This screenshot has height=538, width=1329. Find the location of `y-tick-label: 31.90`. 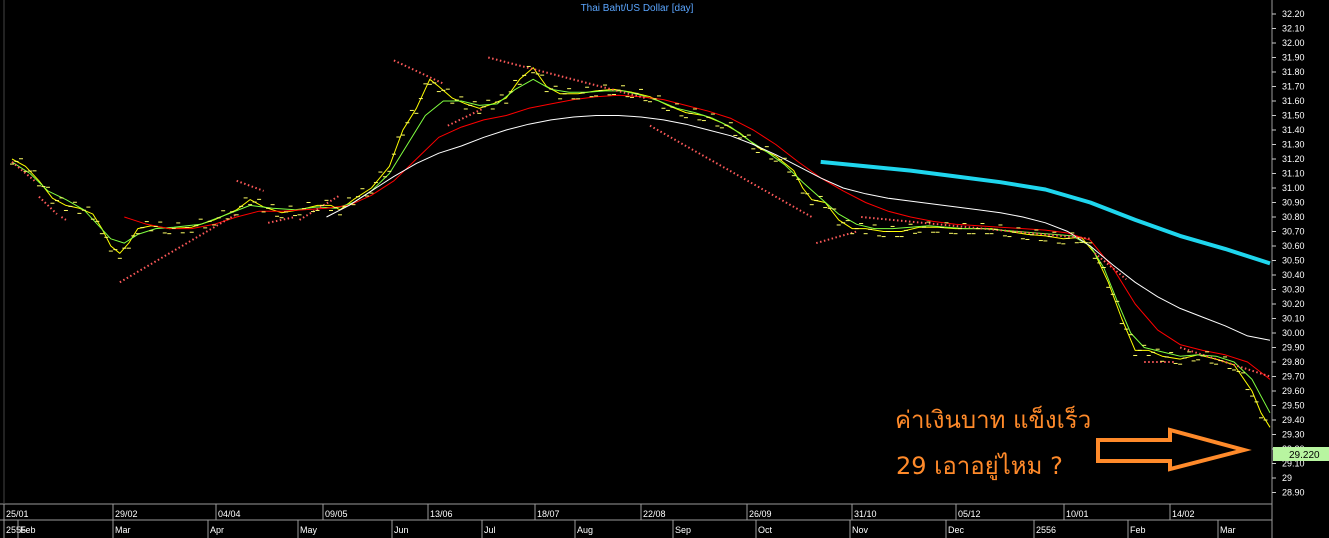

y-tick-label: 31.90 is located at coordinates (1293, 58).